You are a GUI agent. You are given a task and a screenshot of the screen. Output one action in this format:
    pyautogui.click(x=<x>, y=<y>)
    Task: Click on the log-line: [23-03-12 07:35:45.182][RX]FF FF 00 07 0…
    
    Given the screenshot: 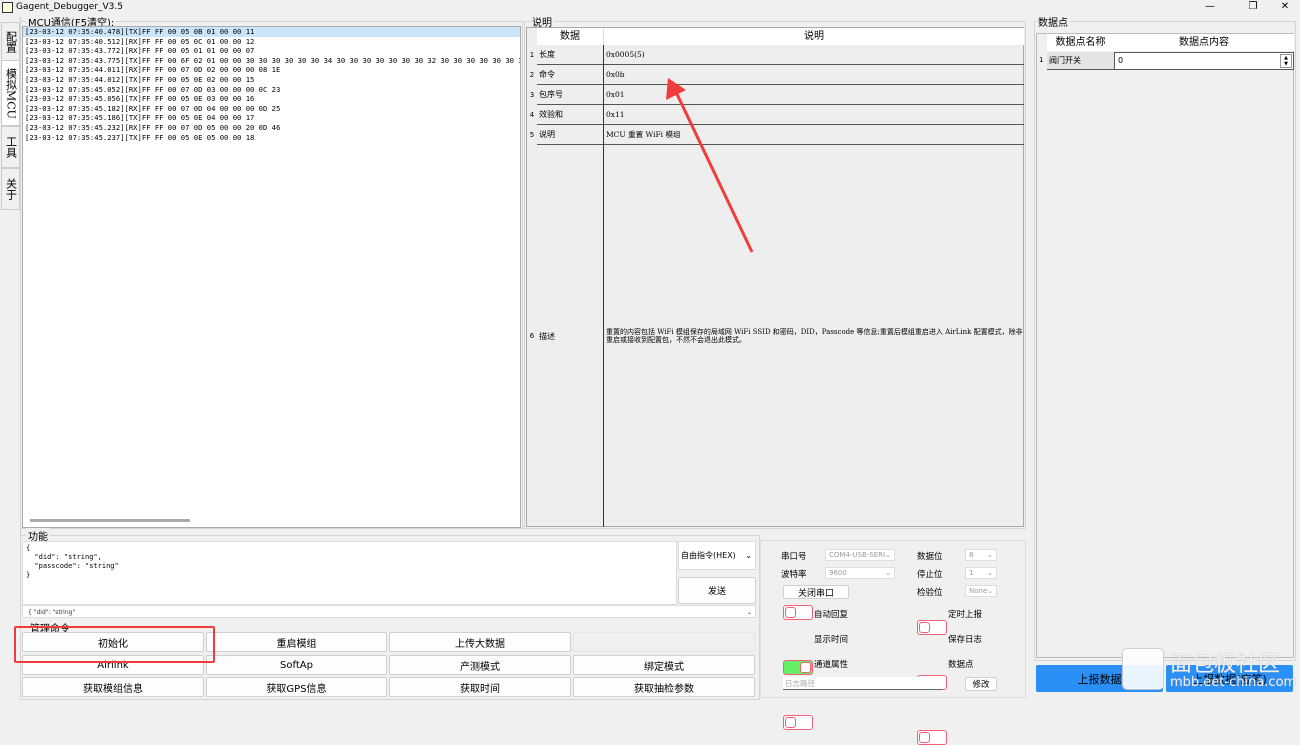 What is the action you would take?
    pyautogui.click(x=271, y=109)
    